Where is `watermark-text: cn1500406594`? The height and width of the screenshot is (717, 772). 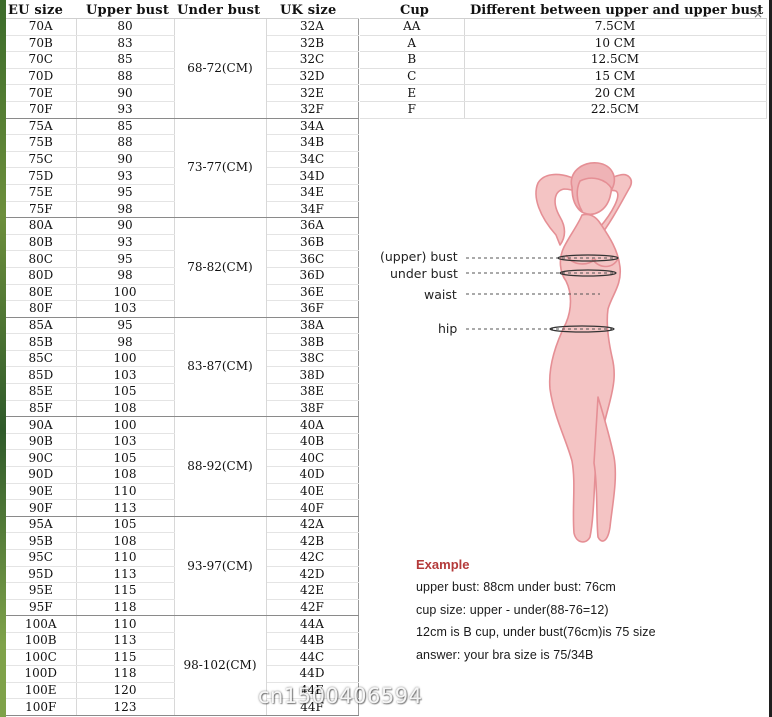
watermark-text: cn1500406594 is located at coordinates (340, 696).